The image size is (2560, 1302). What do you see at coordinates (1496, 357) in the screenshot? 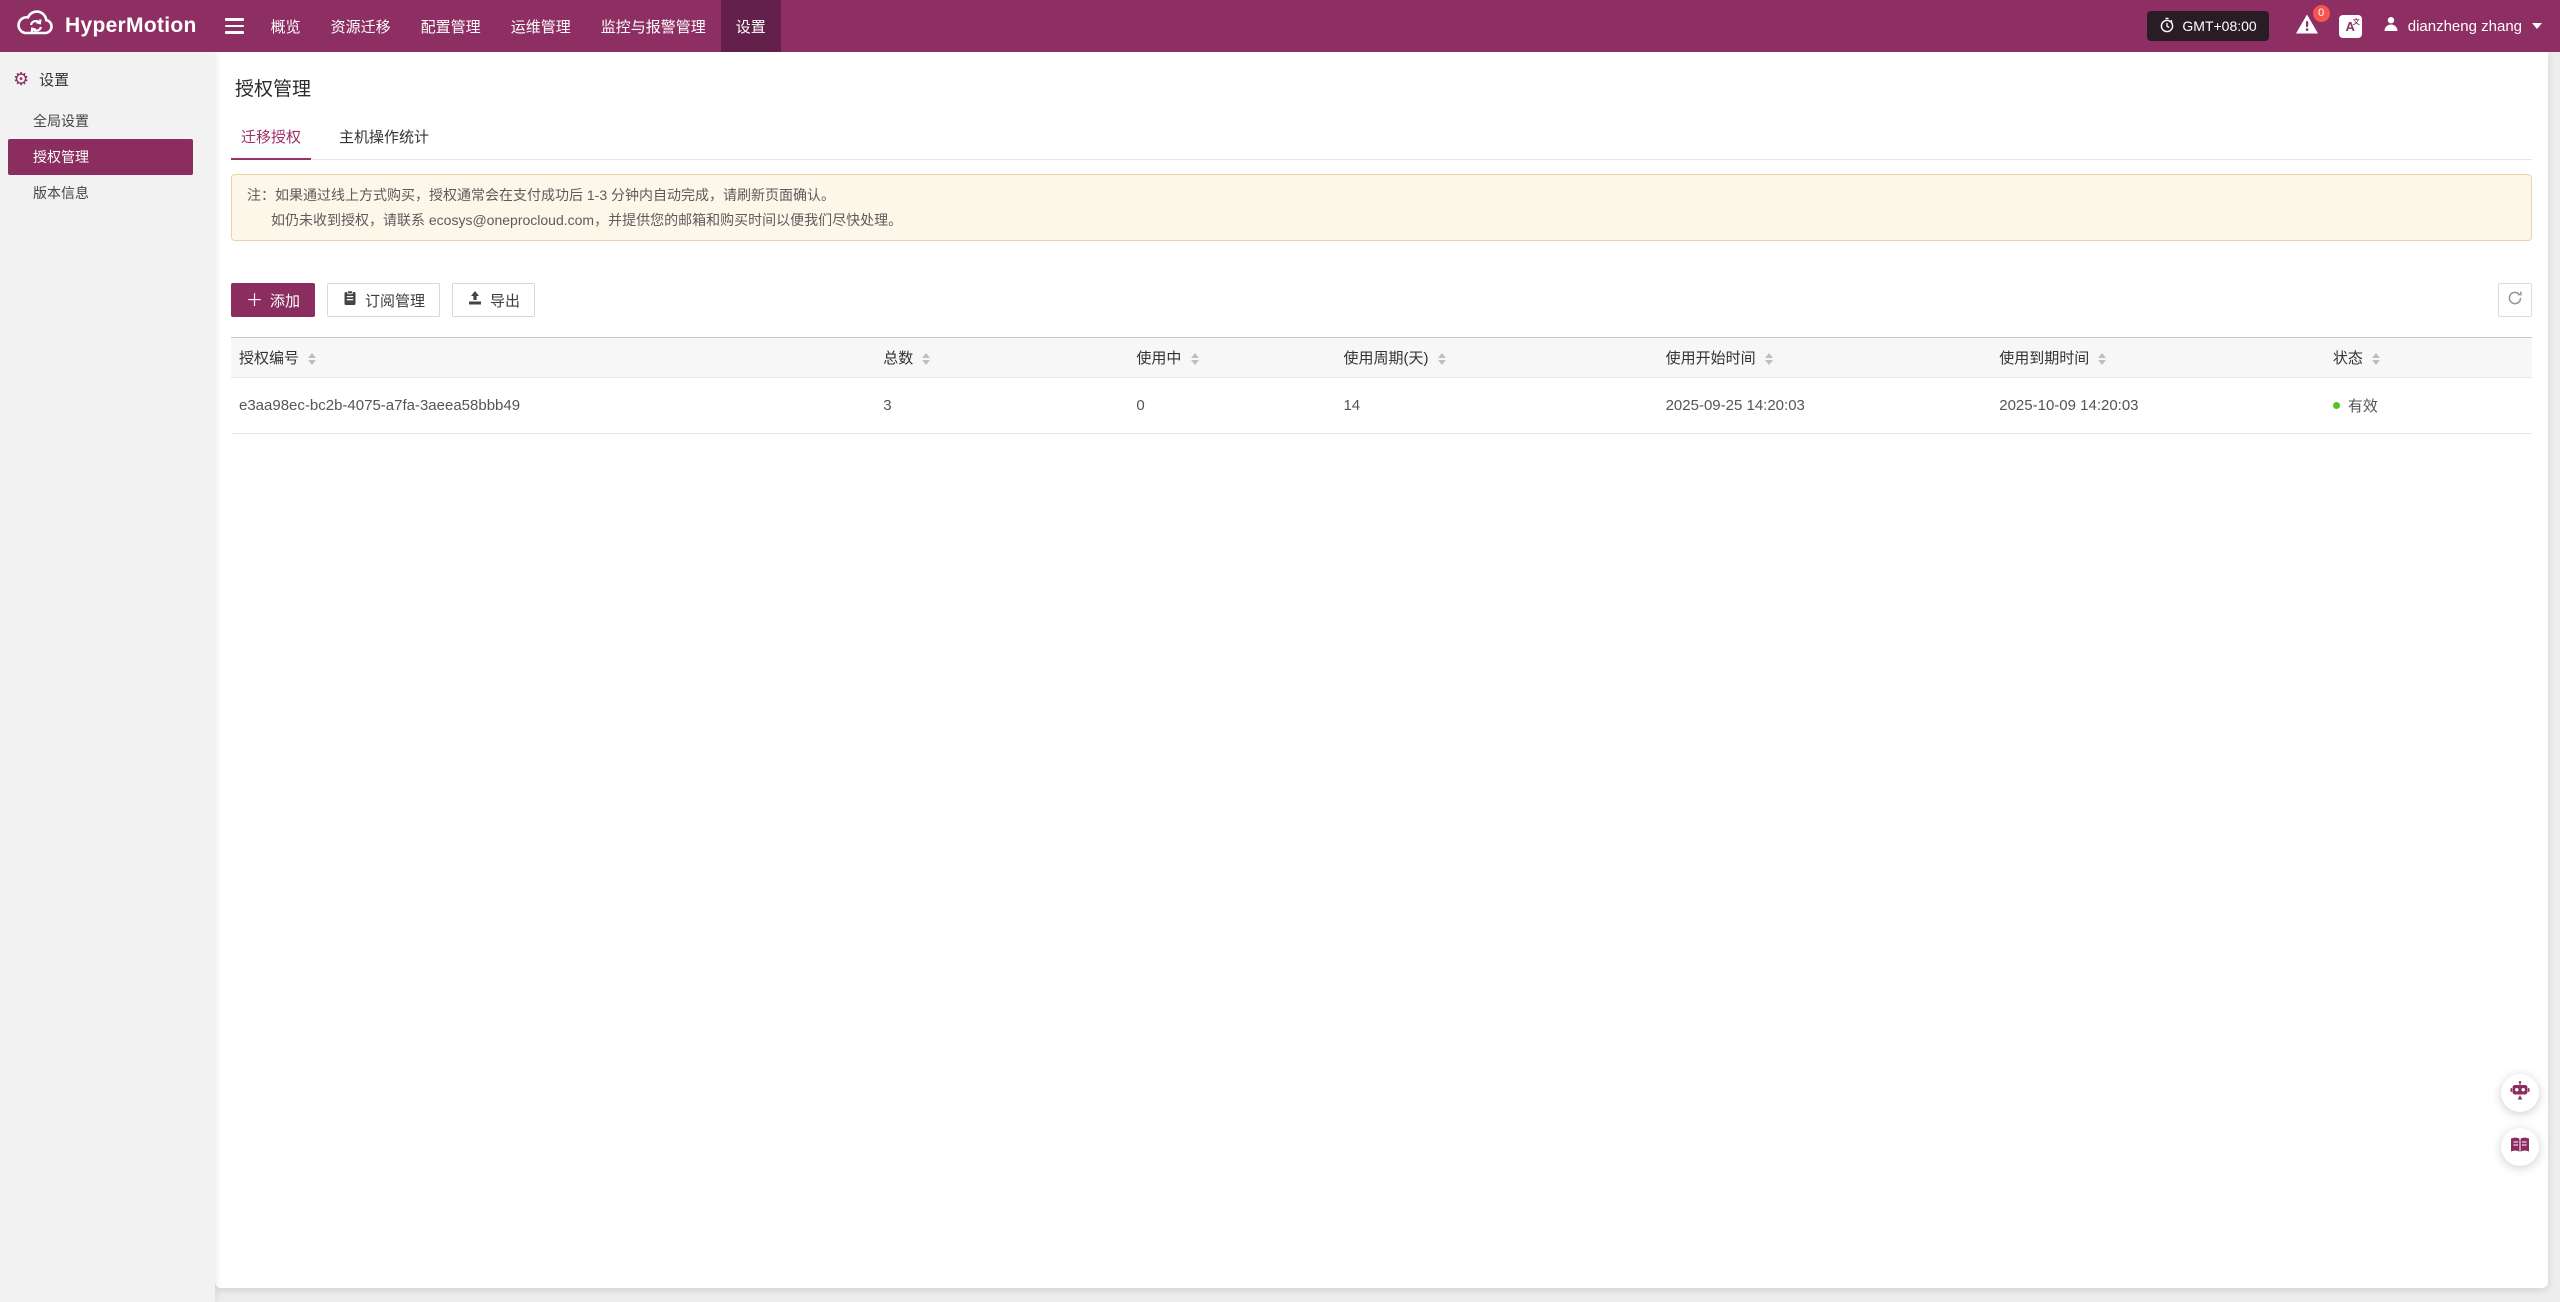
I see `column-header-usage-period: 使用周期(天)` at bounding box center [1496, 357].